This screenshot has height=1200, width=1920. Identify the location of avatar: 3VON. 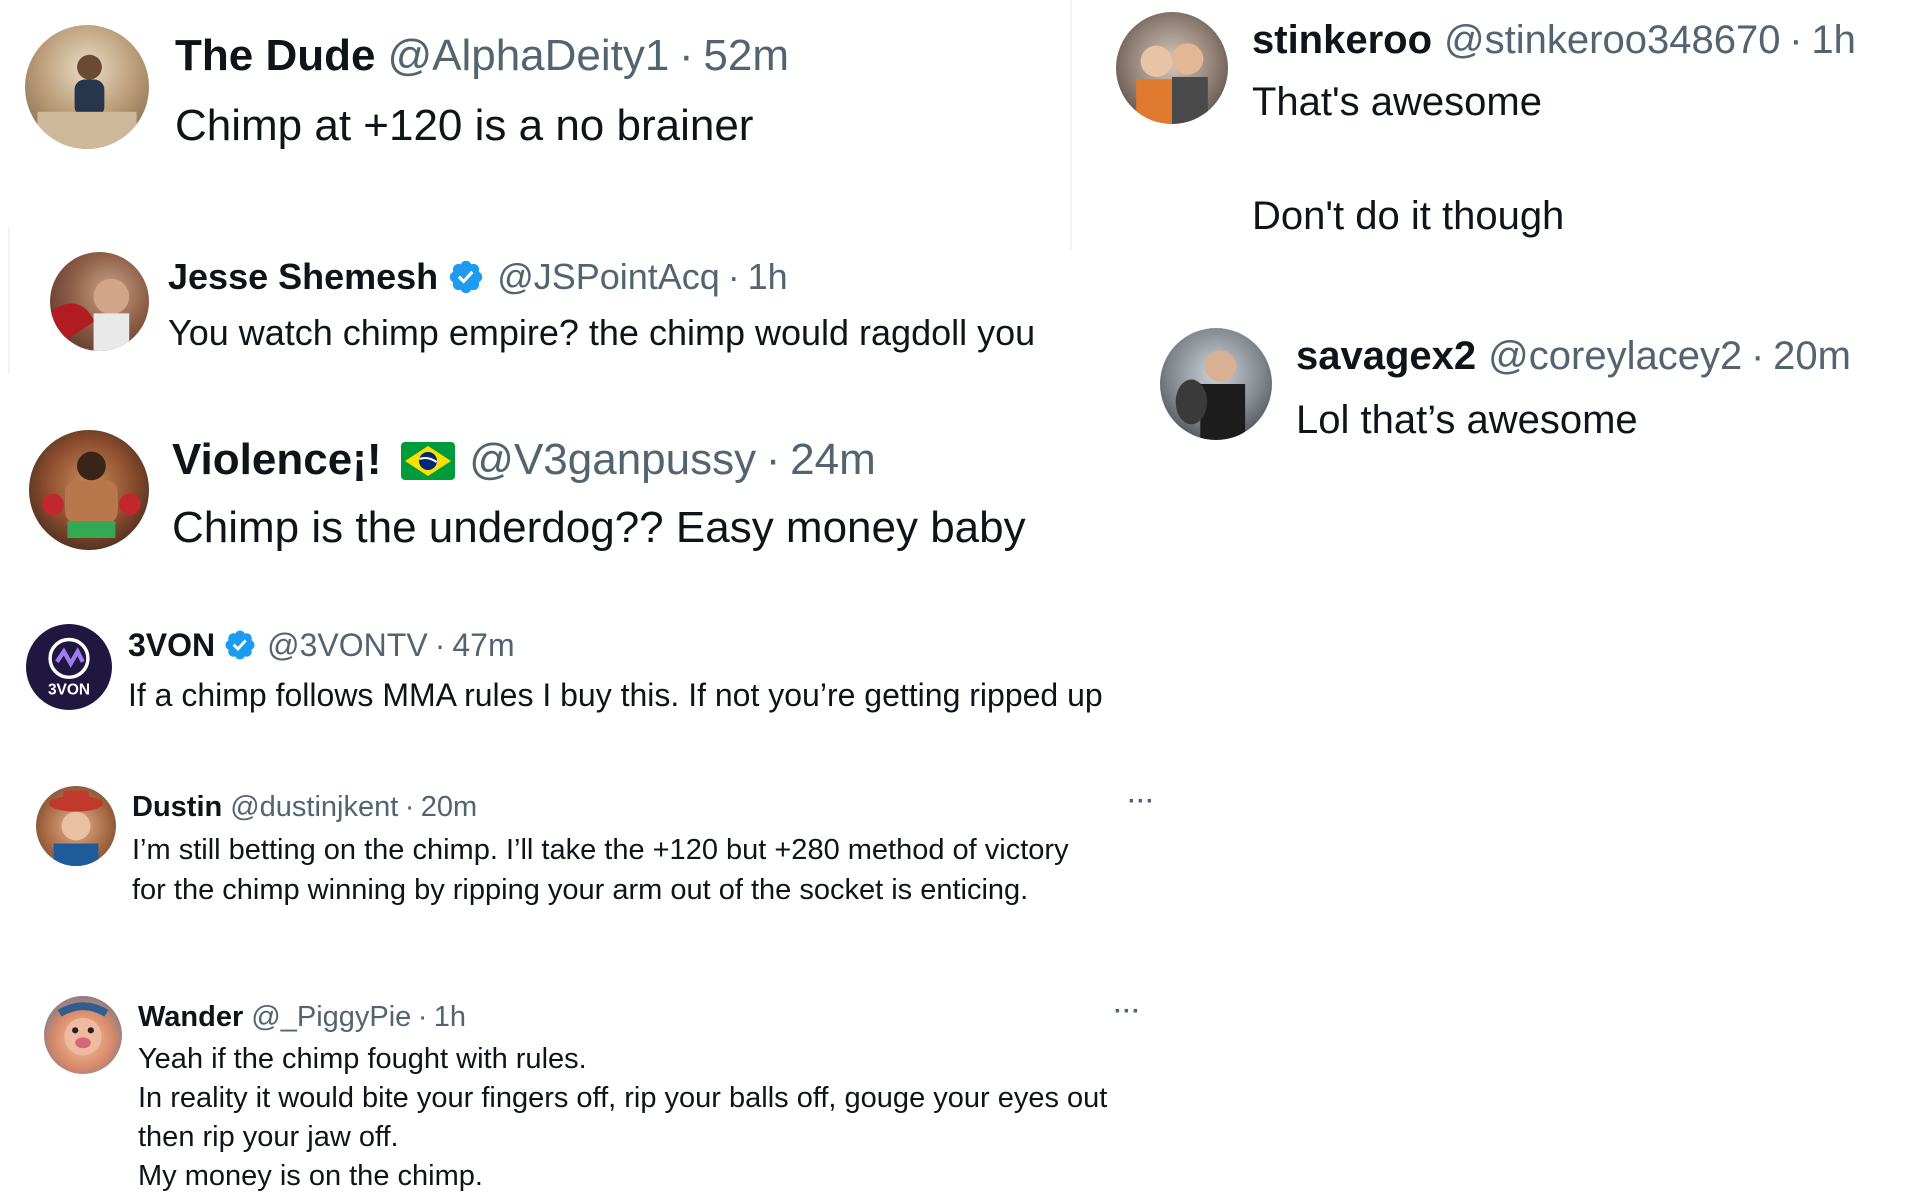
(69, 667).